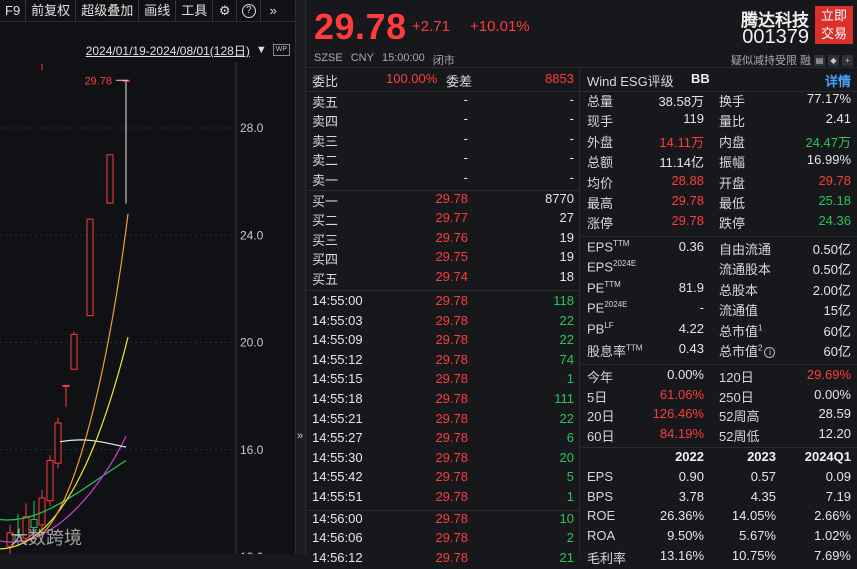  I want to click on performance-label: 52周高, so click(739, 417).